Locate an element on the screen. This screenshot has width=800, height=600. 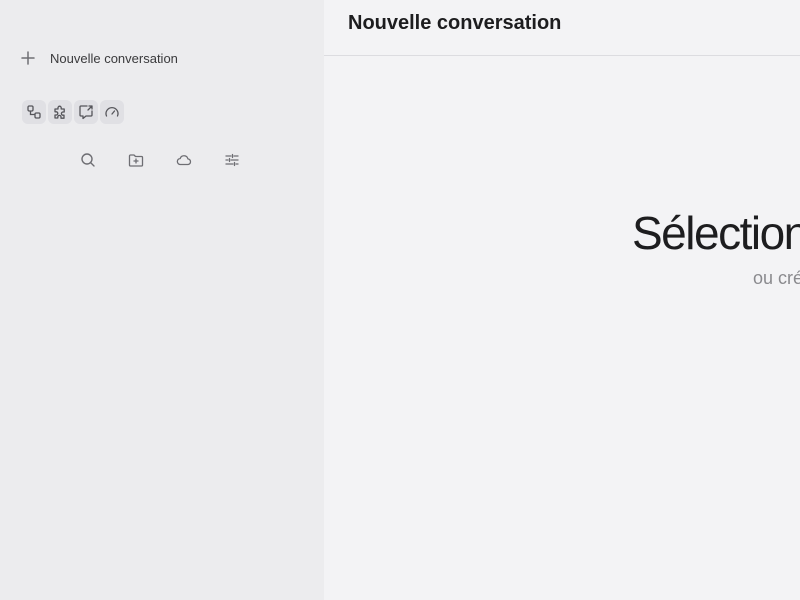
search-icon is located at coordinates (88, 160).